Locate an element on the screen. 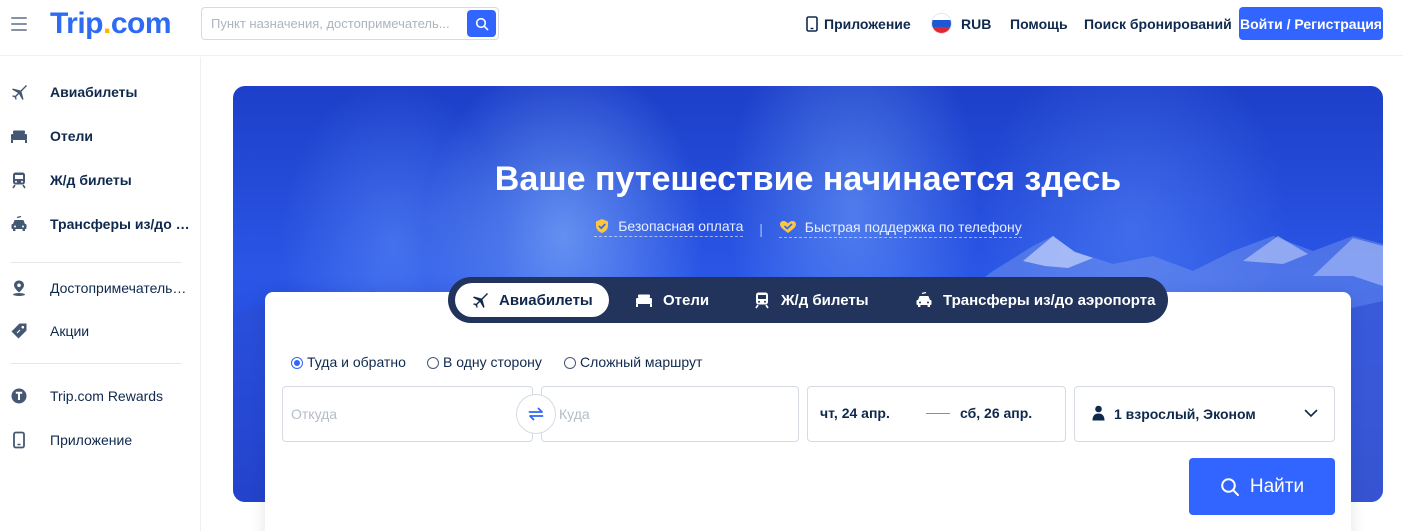 This screenshot has width=1403, height=531. sidebar-item-trains: Ж/д билеты is located at coordinates (100, 180).